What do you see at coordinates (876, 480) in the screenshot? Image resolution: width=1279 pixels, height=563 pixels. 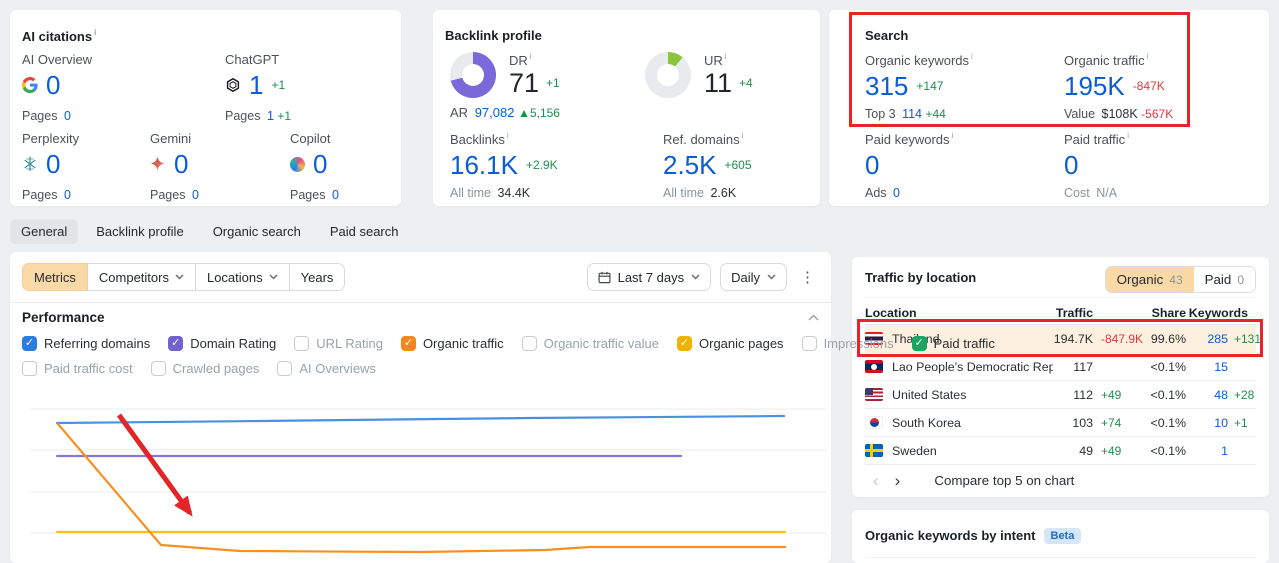 I see `prev-page-button: ‹` at bounding box center [876, 480].